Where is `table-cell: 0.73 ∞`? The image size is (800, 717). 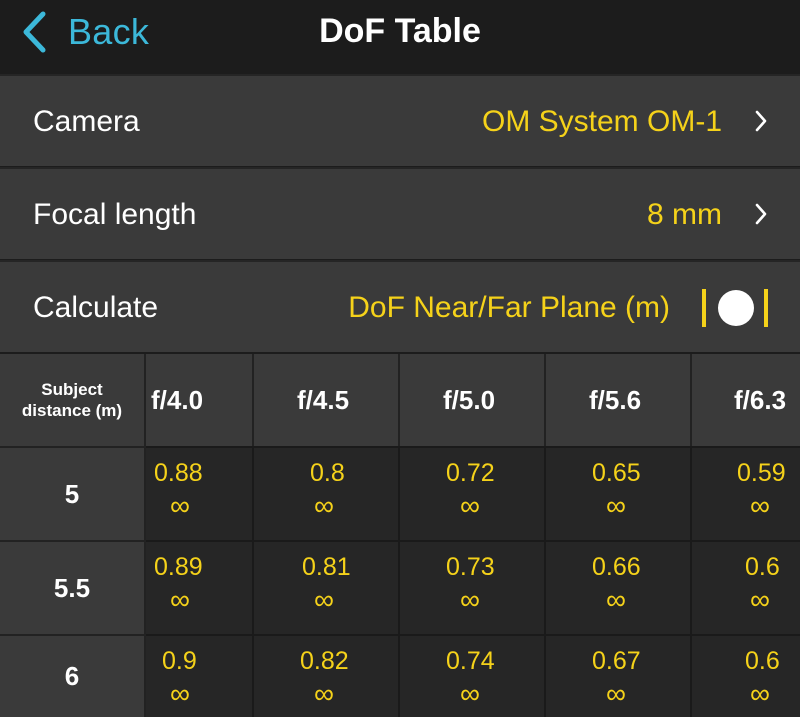 table-cell: 0.73 ∞ is located at coordinates (473, 587).